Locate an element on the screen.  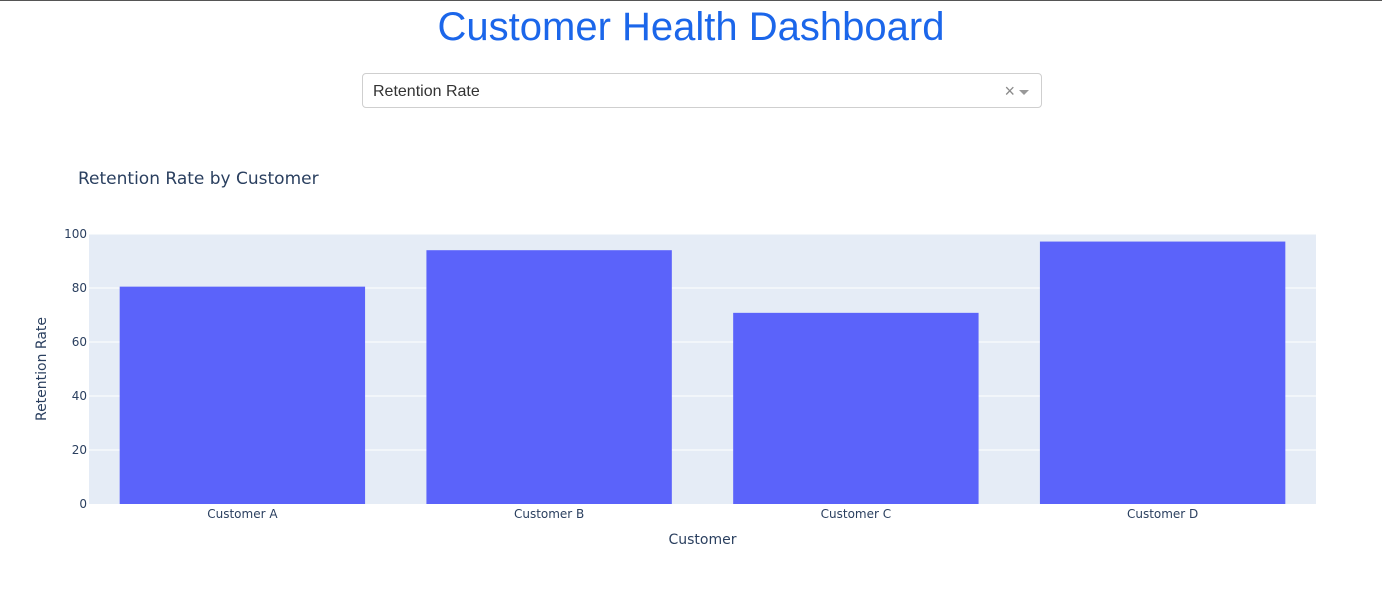
y-tick-label: 20 is located at coordinates (79, 450).